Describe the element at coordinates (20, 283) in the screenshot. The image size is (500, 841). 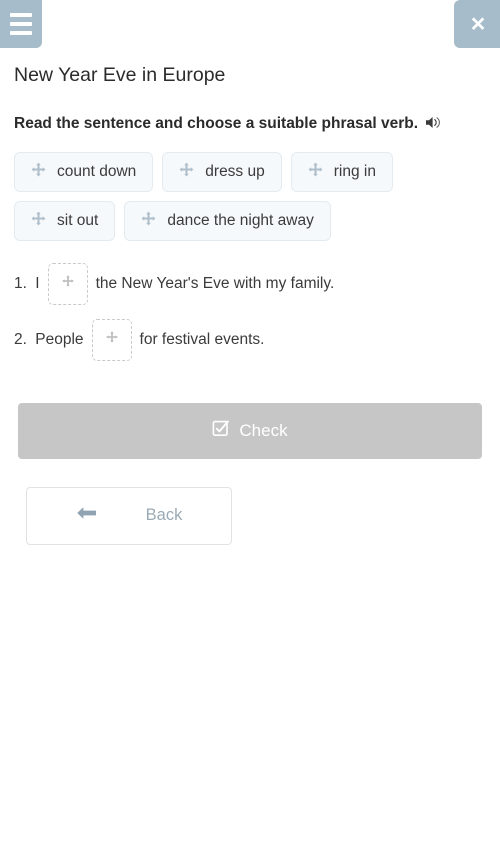
I see `sentence-number: 1.` at that location.